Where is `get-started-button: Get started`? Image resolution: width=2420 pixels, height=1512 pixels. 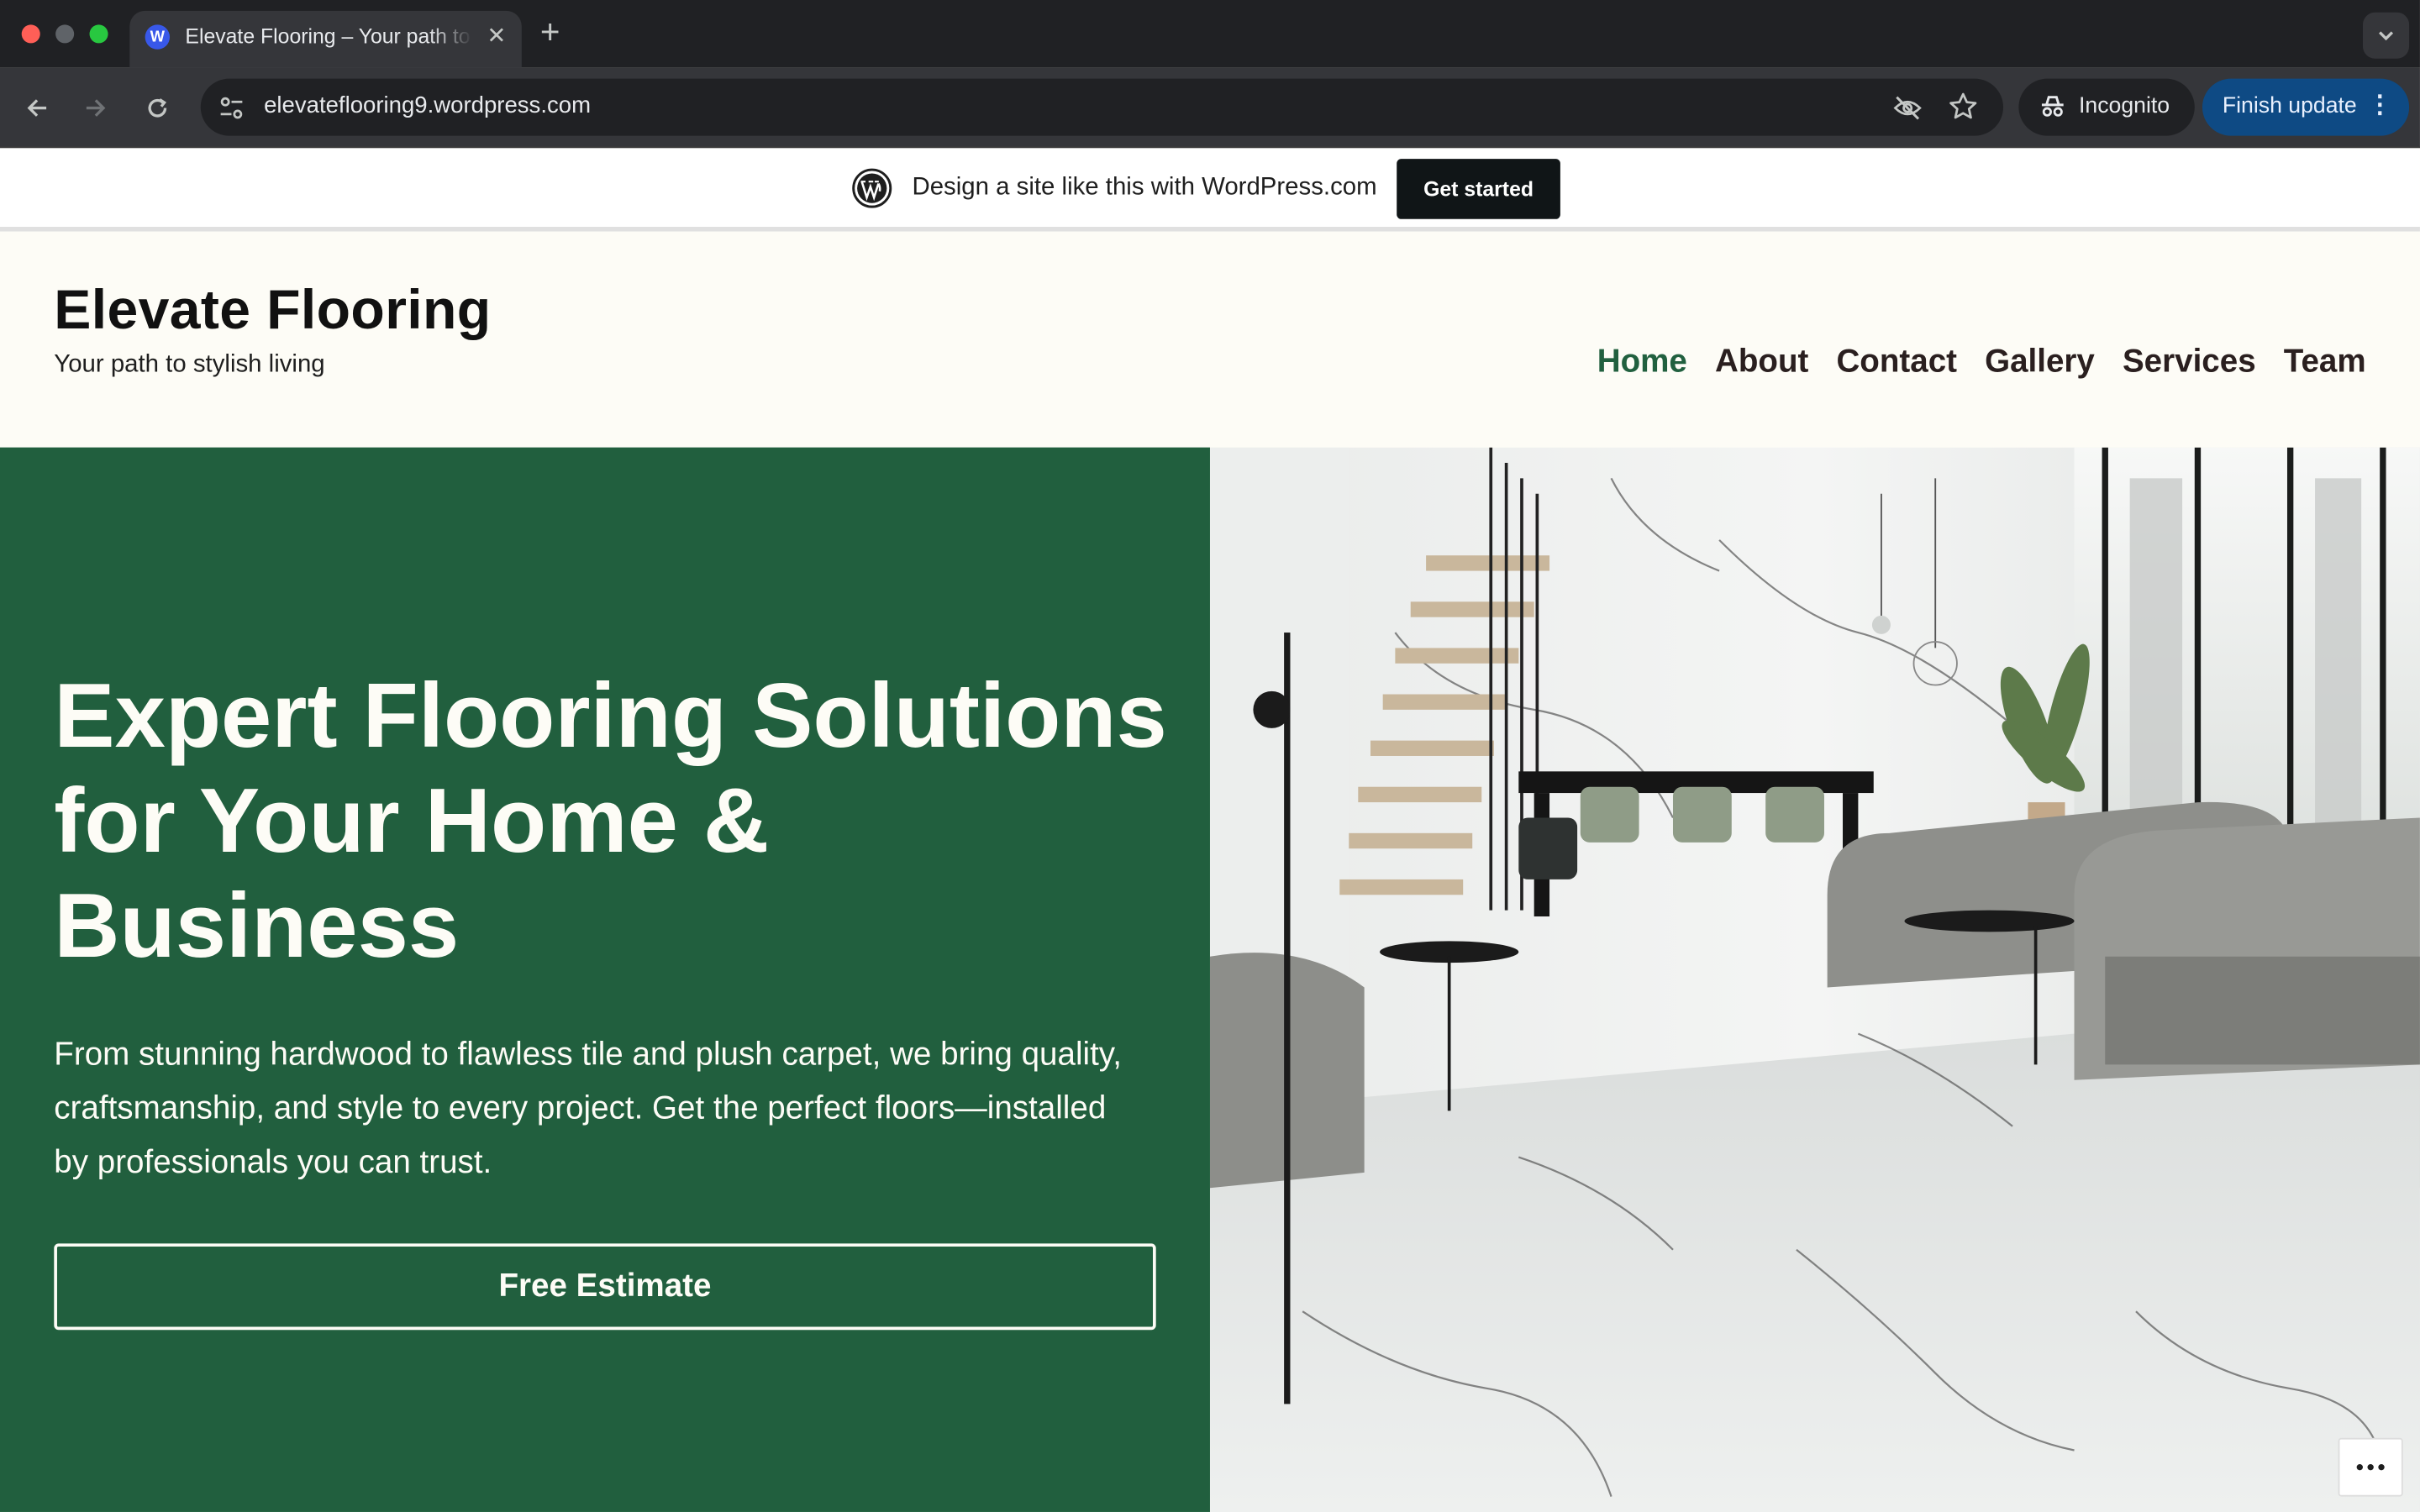 get-started-button: Get started is located at coordinates (1478, 189).